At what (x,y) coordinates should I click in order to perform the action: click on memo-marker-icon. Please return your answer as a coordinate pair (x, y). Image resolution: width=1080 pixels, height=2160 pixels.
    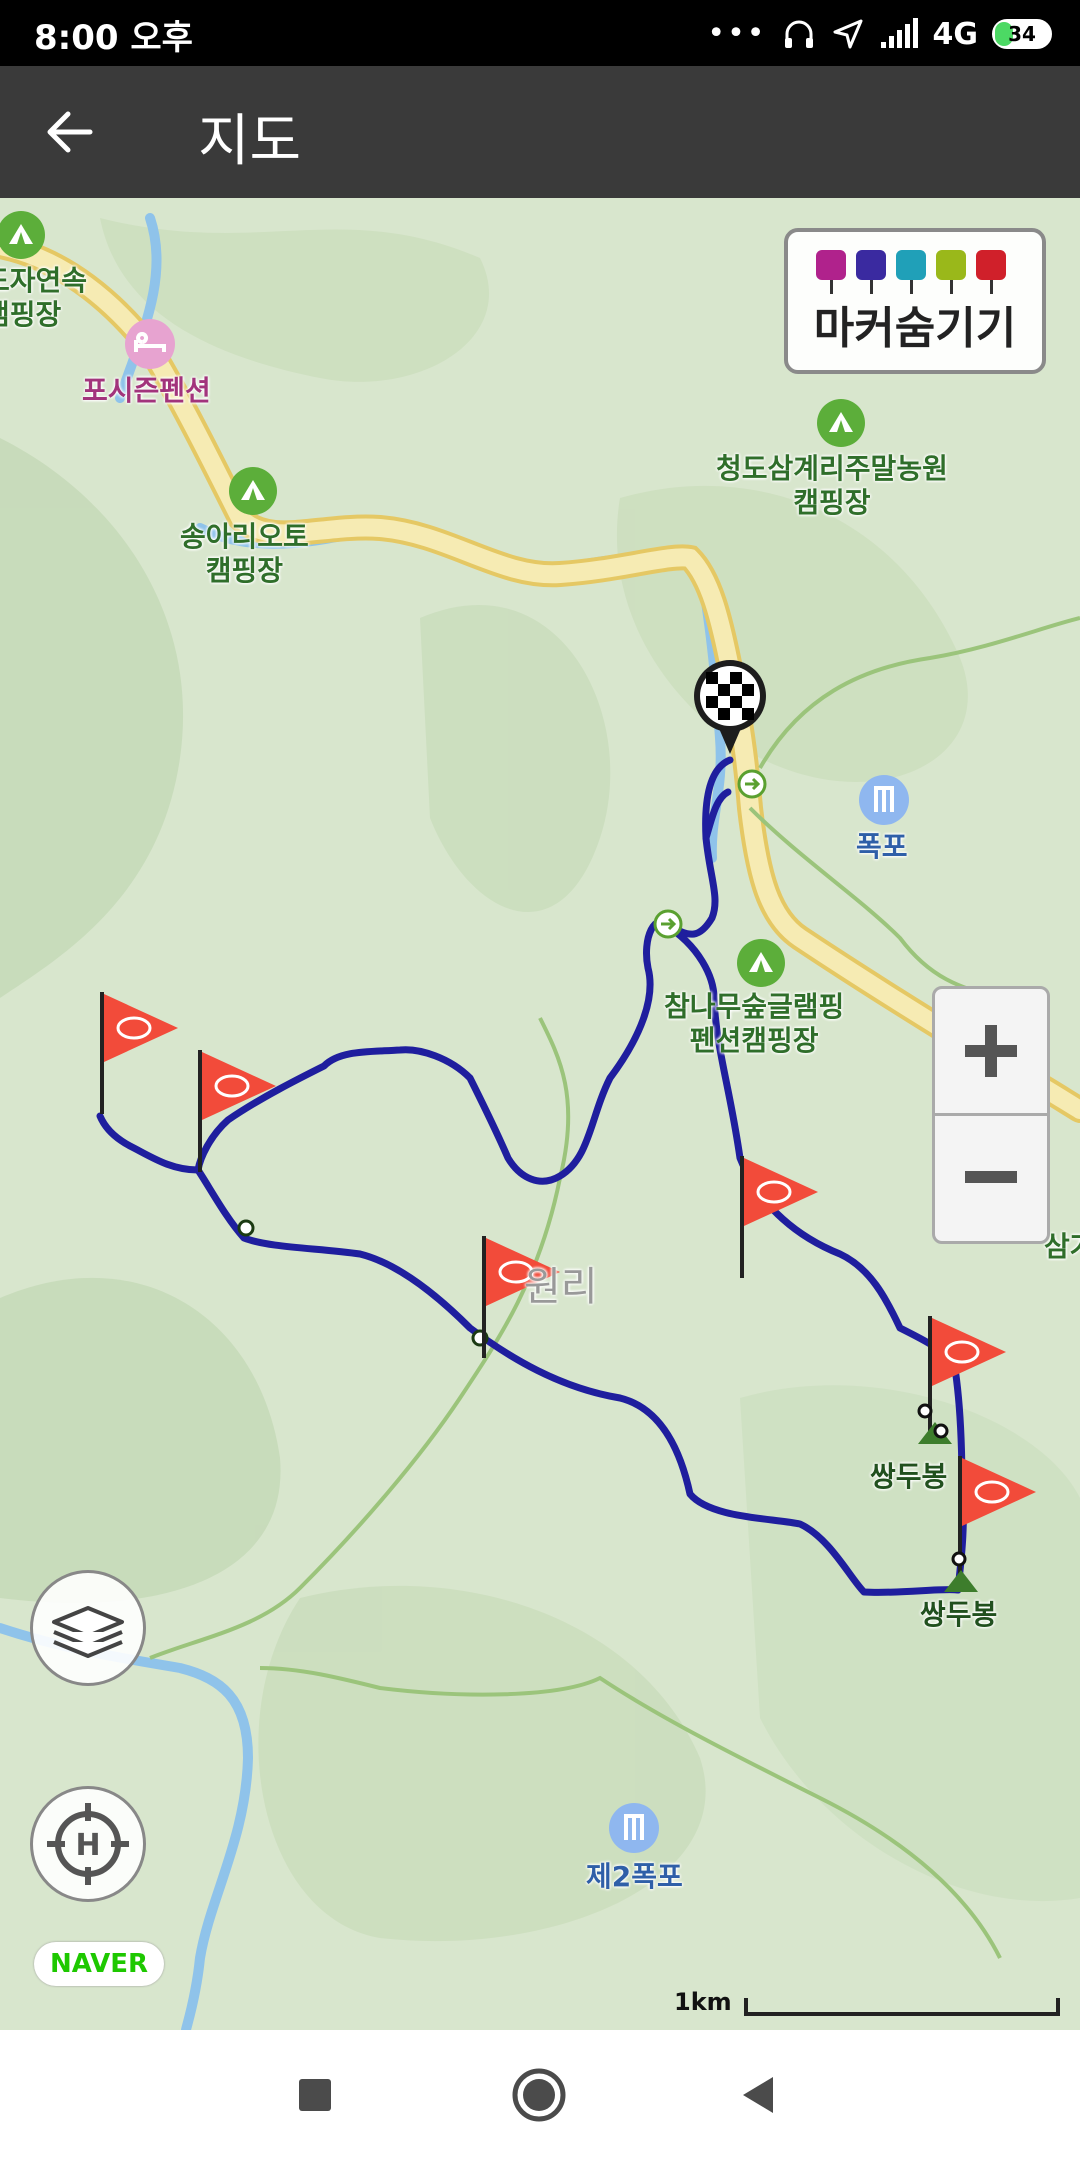
    Looking at the image, I should click on (951, 272).